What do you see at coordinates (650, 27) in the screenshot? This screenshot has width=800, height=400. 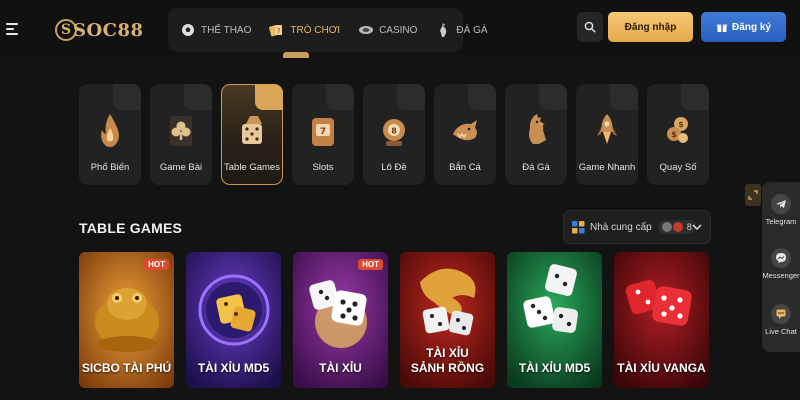 I see `login-button: Đăng nhập` at bounding box center [650, 27].